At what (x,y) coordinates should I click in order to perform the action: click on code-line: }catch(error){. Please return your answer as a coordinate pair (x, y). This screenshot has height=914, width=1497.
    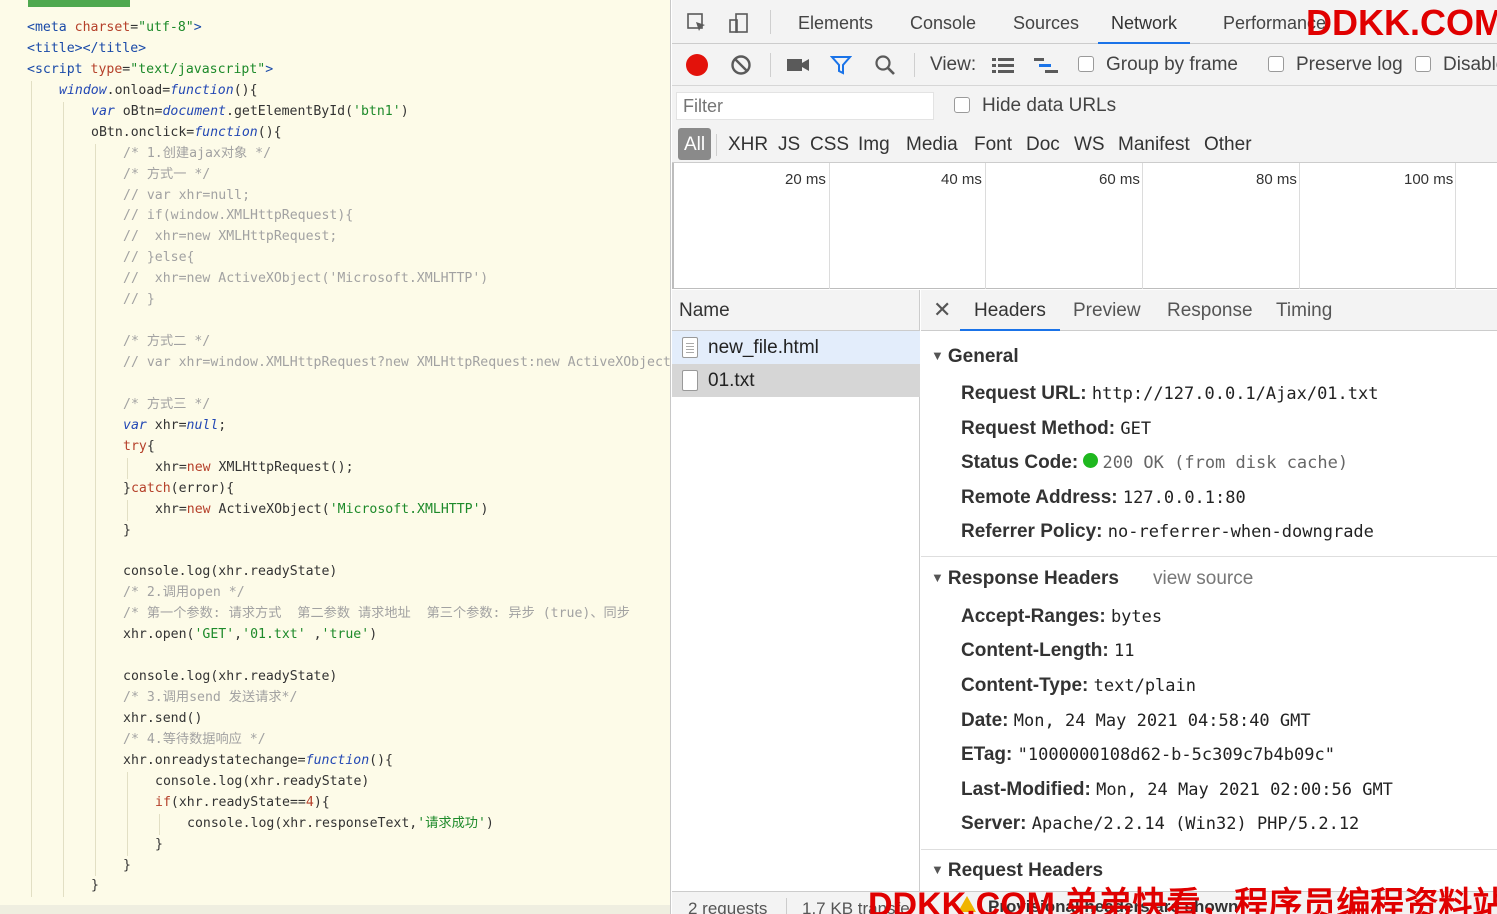
    Looking at the image, I should click on (335, 489).